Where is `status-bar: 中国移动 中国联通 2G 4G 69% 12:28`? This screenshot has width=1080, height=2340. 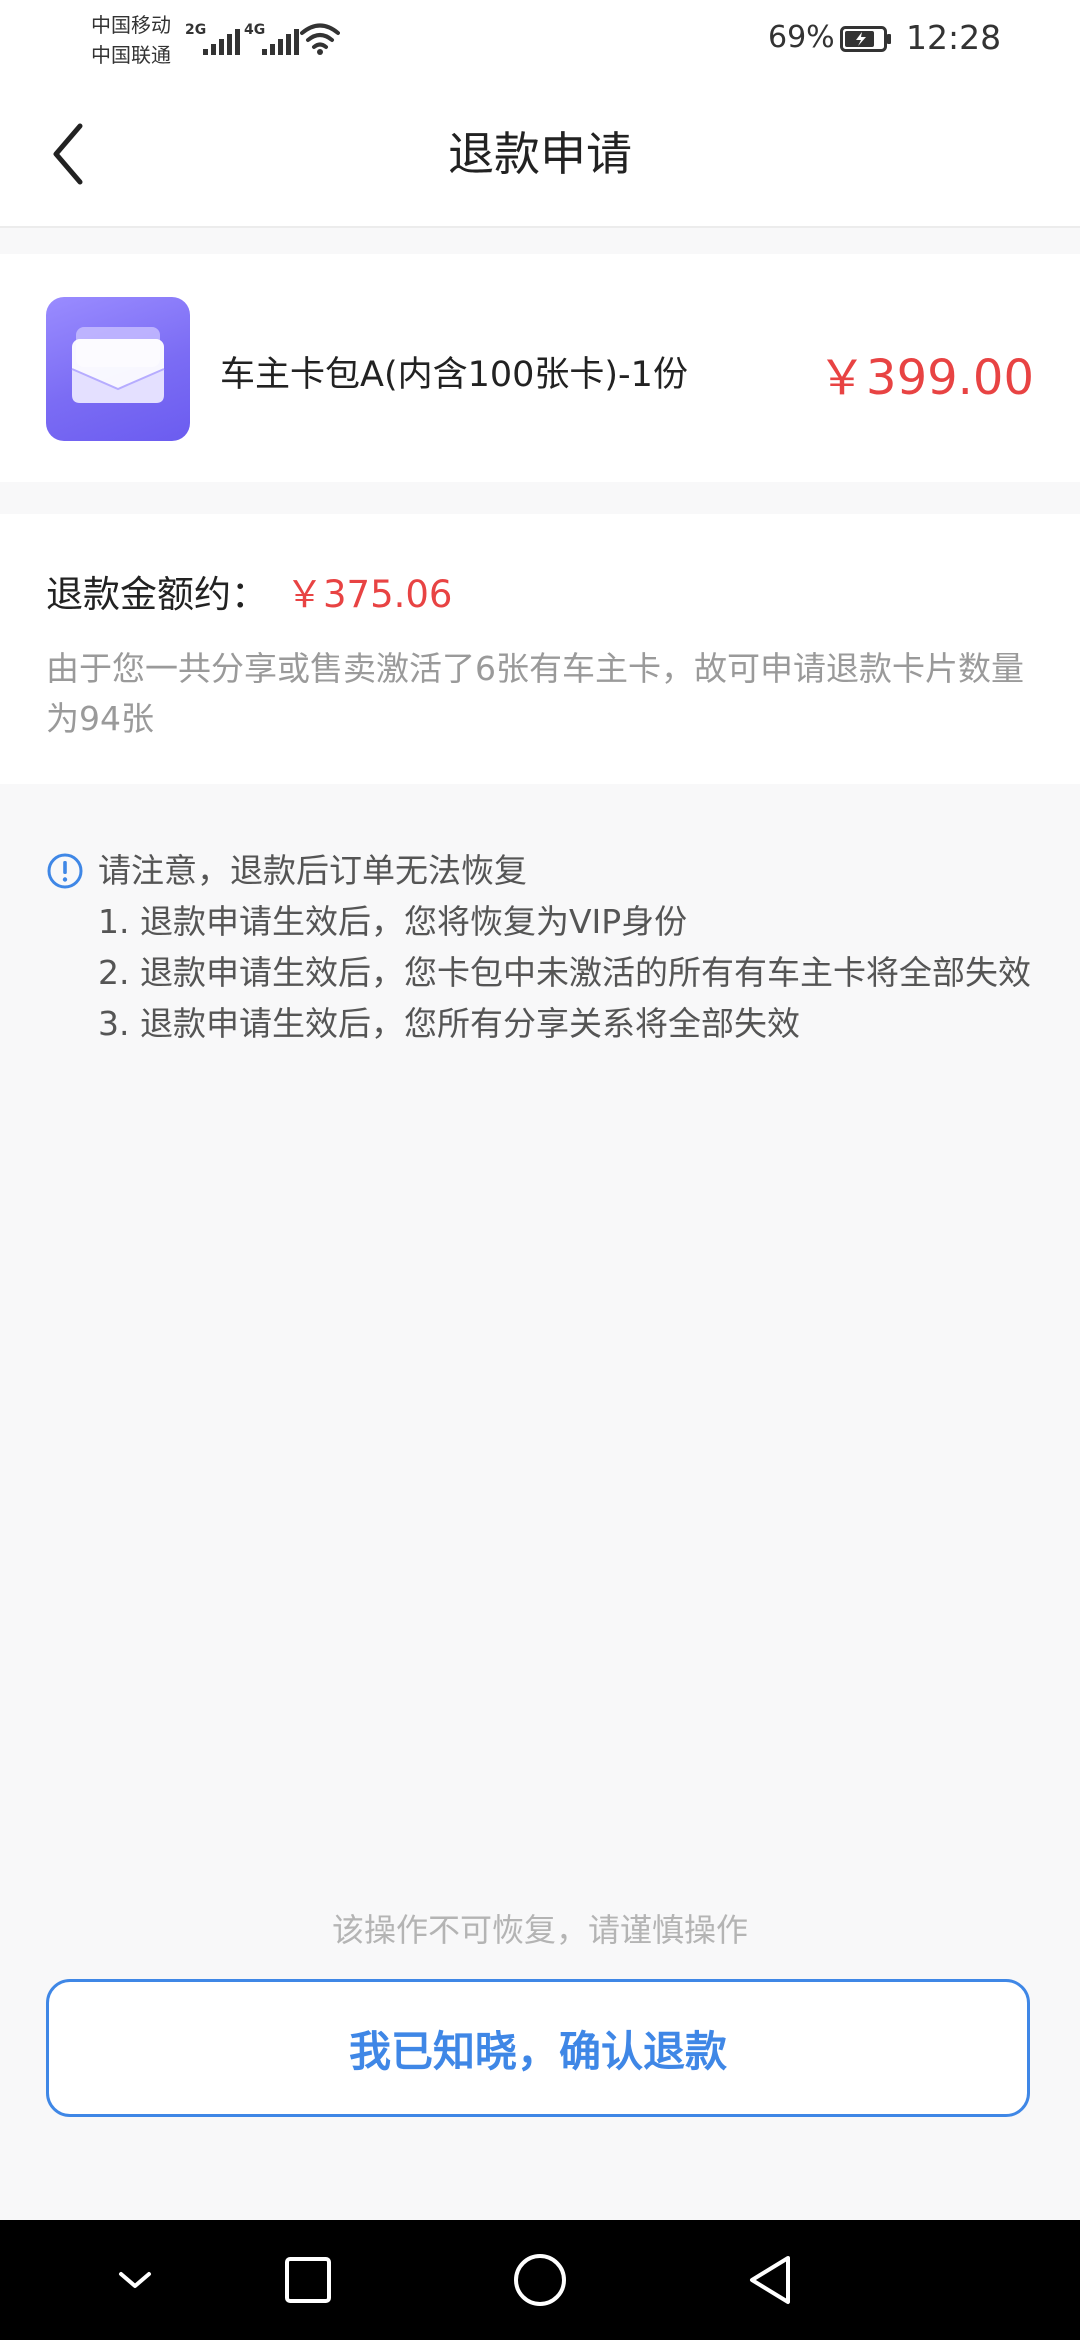 status-bar: 中国移动 中国联通 2G 4G 69% 12:28 is located at coordinates (540, 40).